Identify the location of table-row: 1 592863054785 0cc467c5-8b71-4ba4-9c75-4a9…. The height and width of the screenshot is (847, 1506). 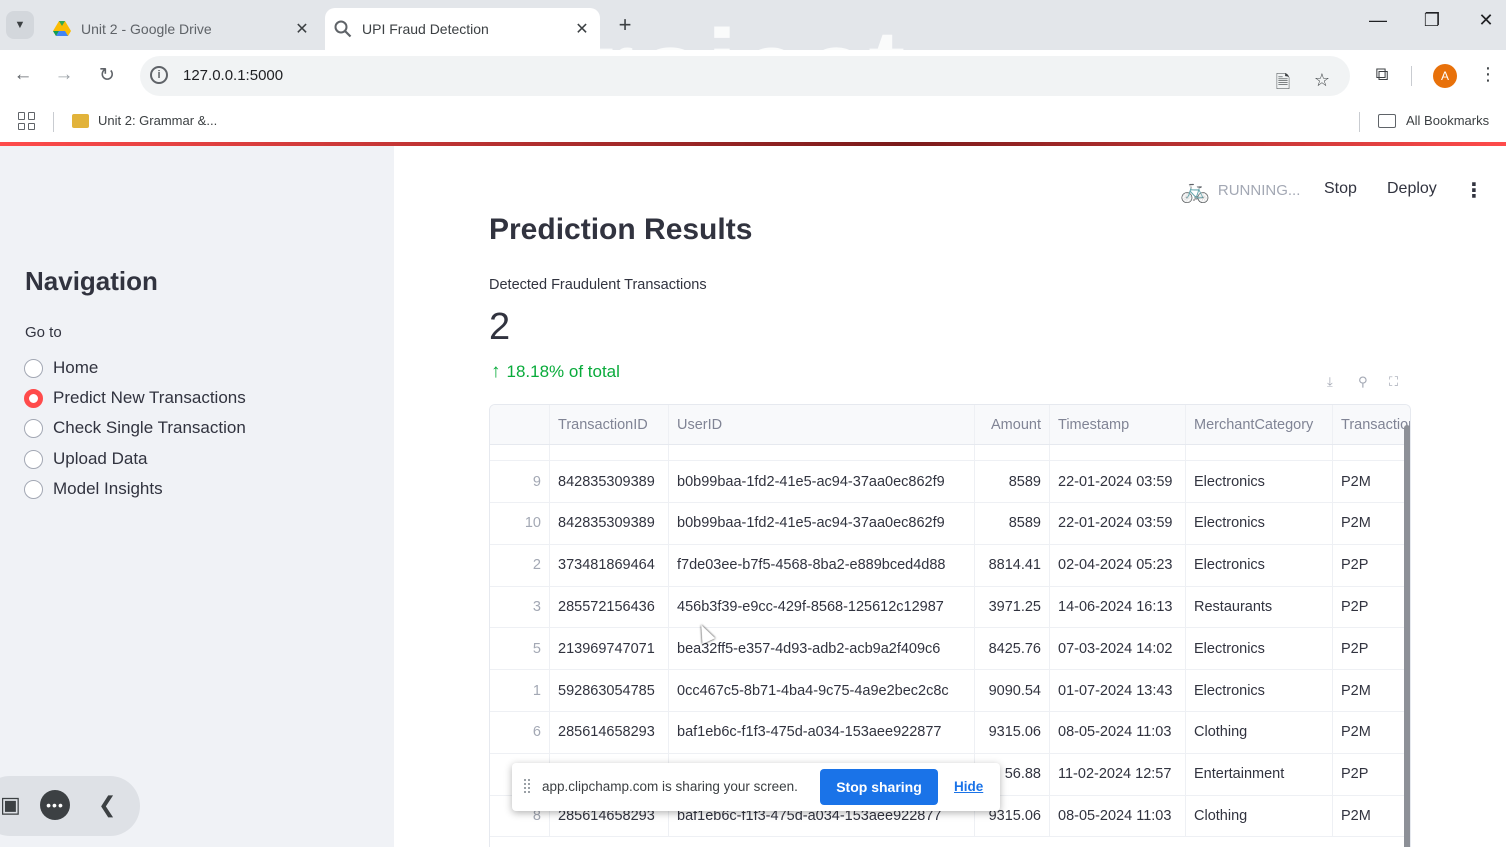
(950, 691).